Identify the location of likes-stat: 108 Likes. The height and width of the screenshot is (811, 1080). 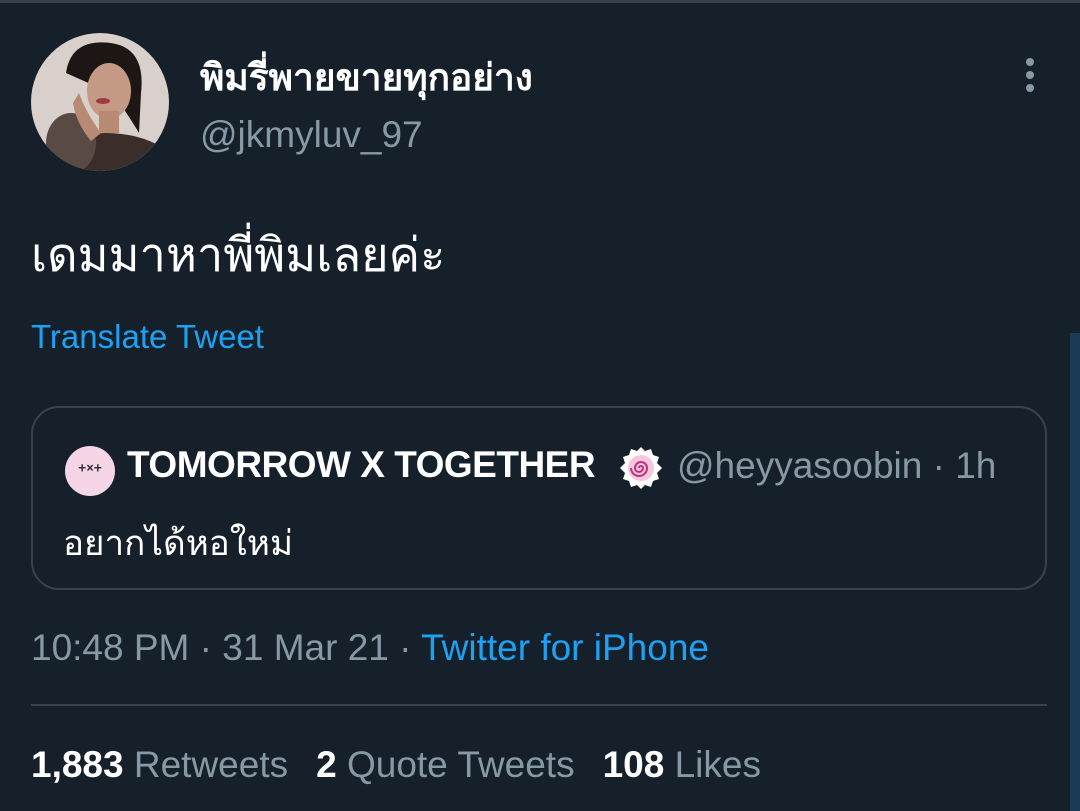
(682, 764).